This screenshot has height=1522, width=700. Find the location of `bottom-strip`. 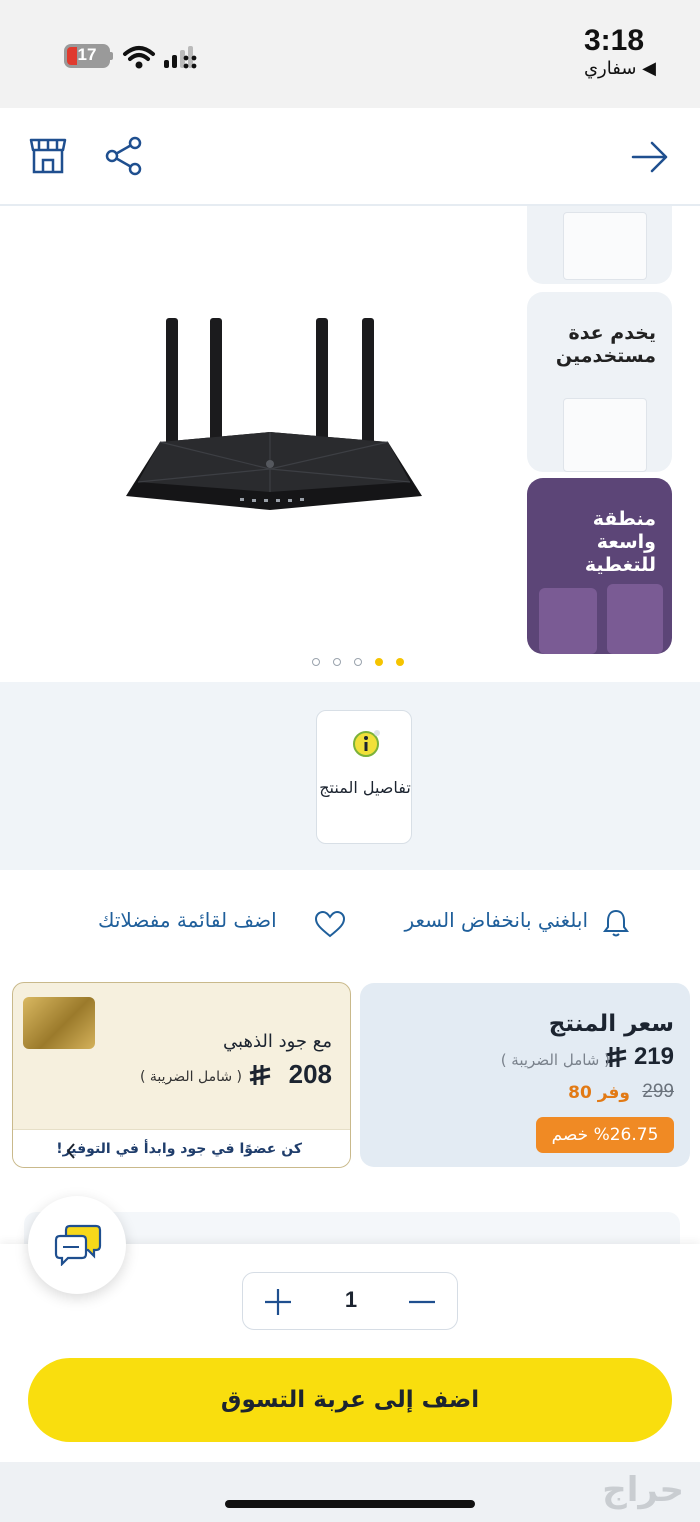

bottom-strip is located at coordinates (350, 1492).